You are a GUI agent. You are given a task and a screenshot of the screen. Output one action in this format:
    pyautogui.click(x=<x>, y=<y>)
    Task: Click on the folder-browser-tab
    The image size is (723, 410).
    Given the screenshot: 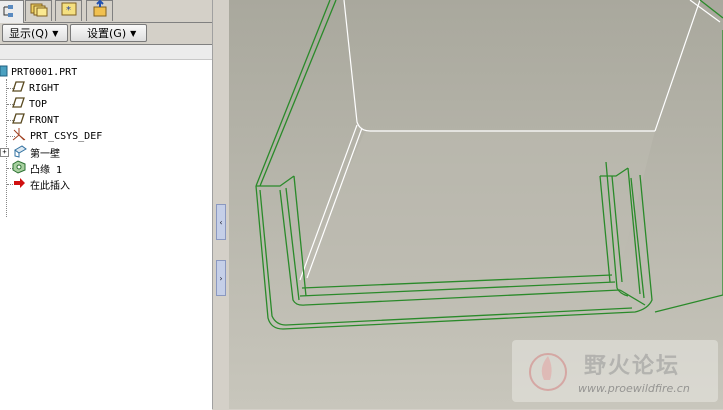 What is the action you would take?
    pyautogui.click(x=38, y=10)
    